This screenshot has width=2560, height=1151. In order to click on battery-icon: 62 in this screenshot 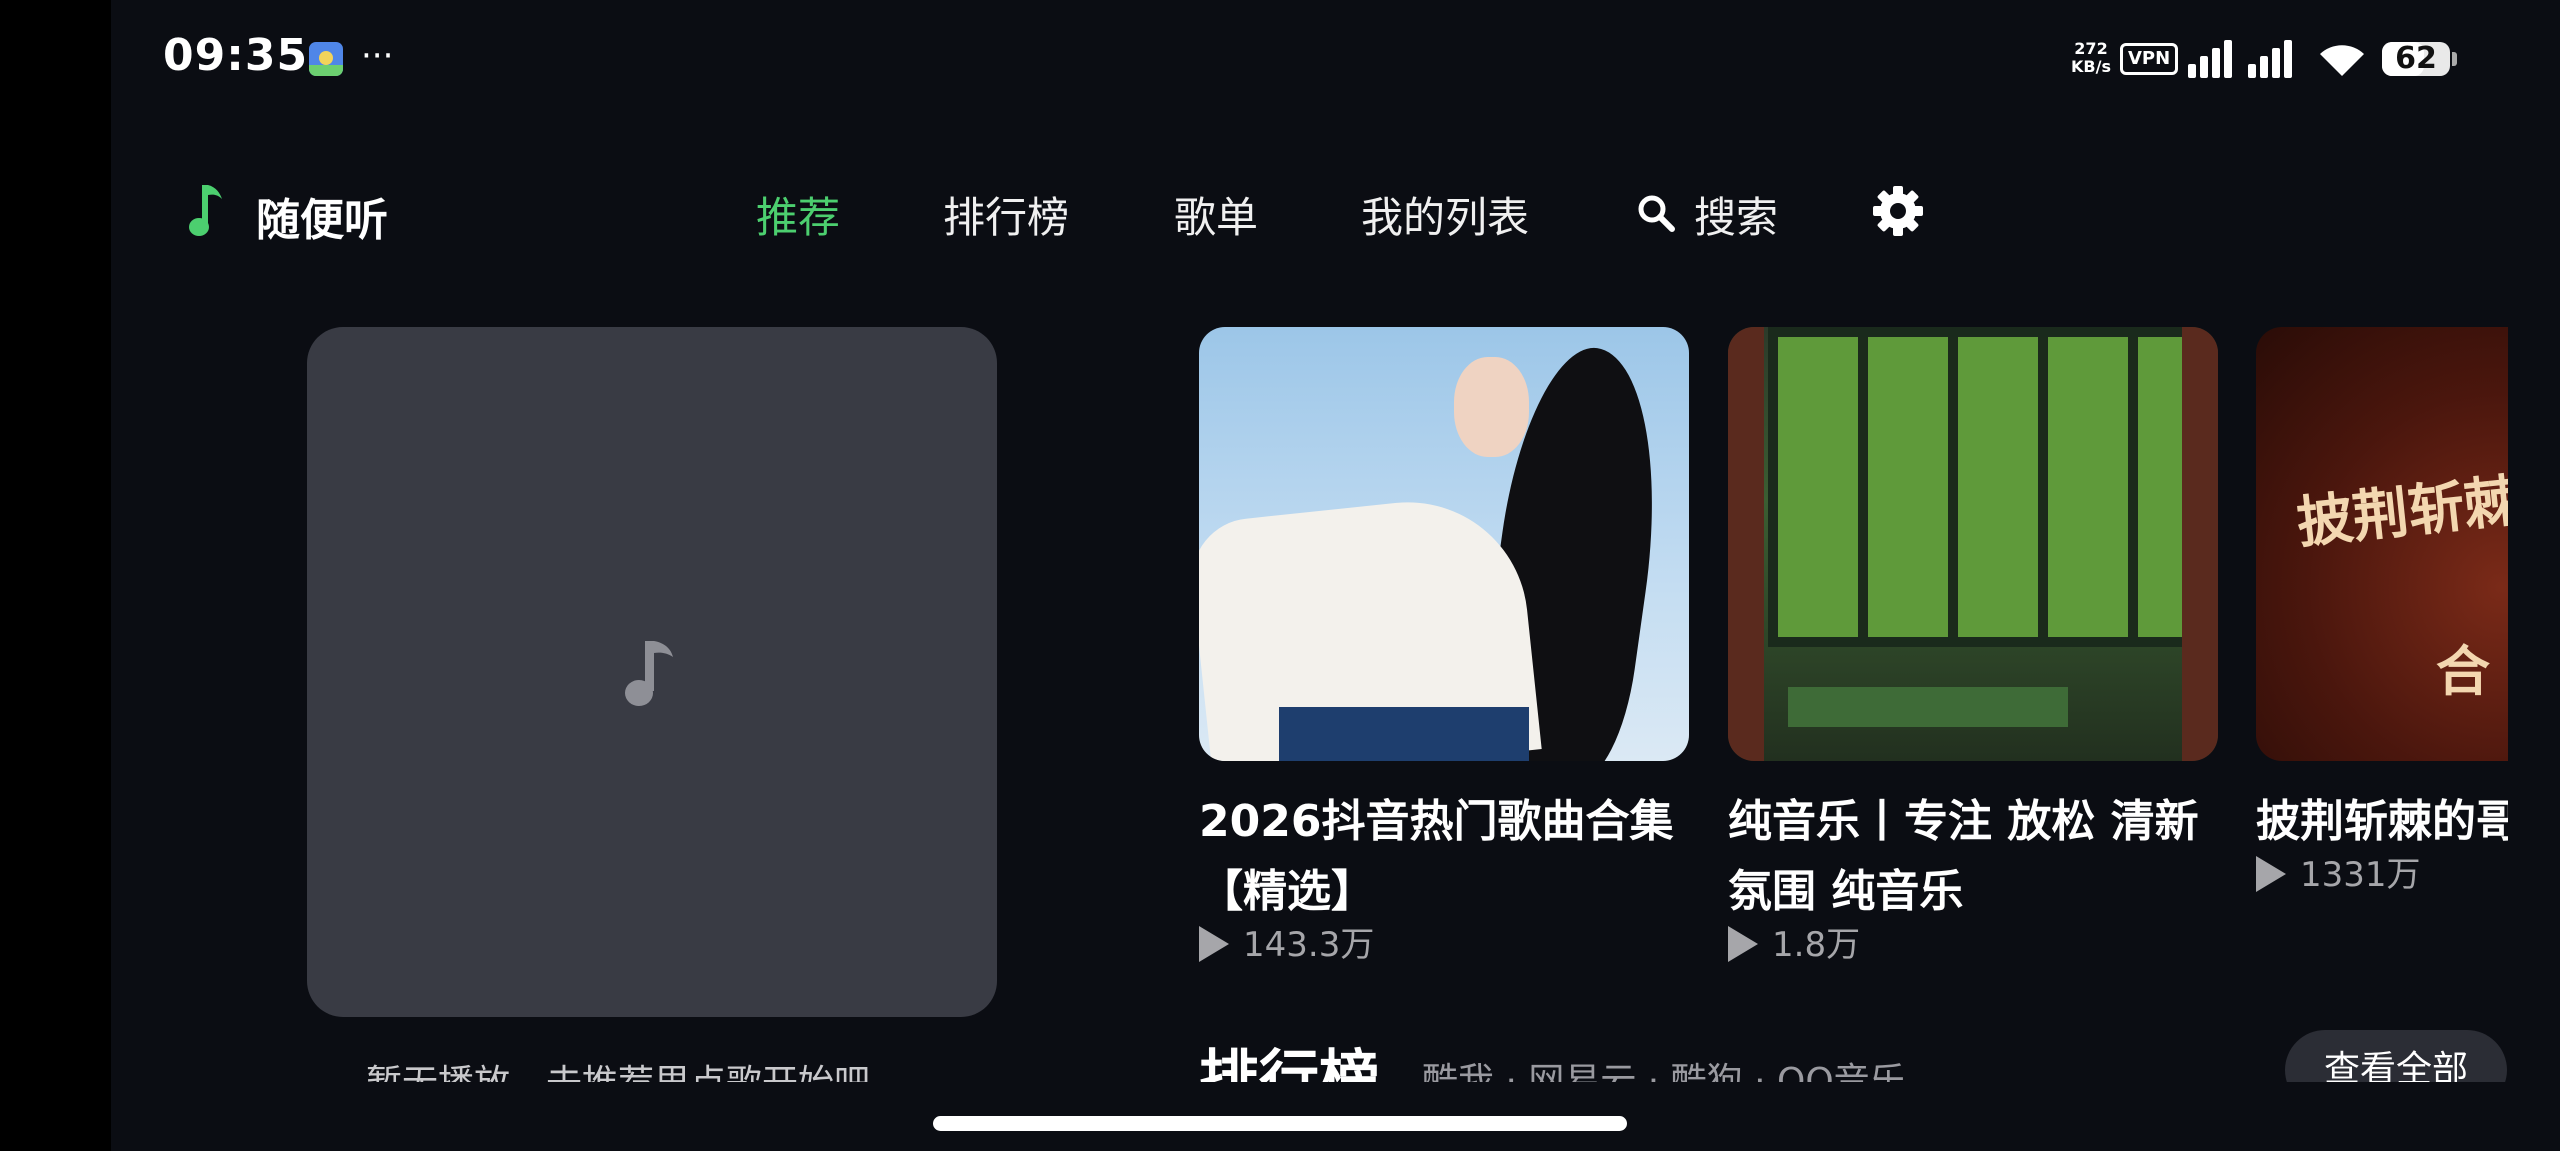, I will do `click(2416, 59)`.